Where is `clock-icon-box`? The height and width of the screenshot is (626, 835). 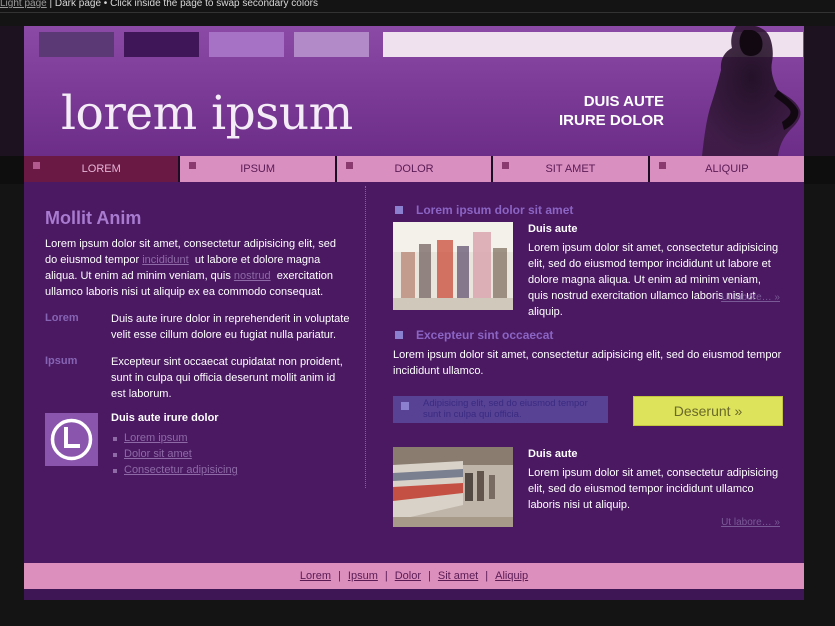
clock-icon-box is located at coordinates (71, 439).